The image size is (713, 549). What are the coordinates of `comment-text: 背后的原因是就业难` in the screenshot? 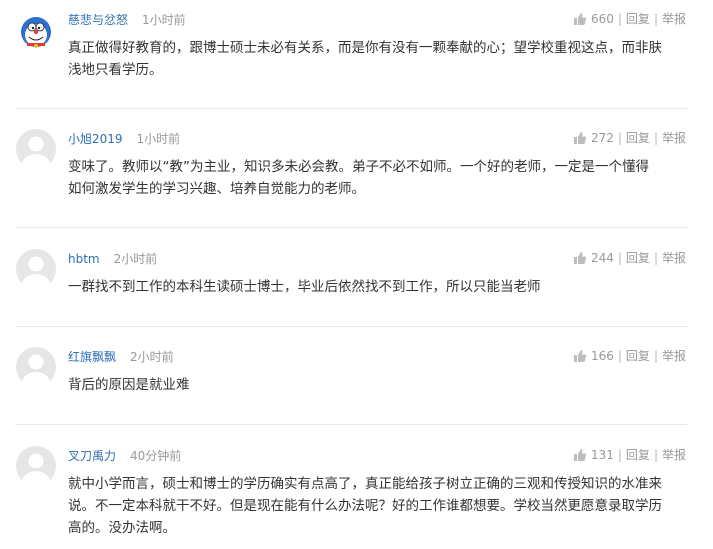 It's located at (379, 385).